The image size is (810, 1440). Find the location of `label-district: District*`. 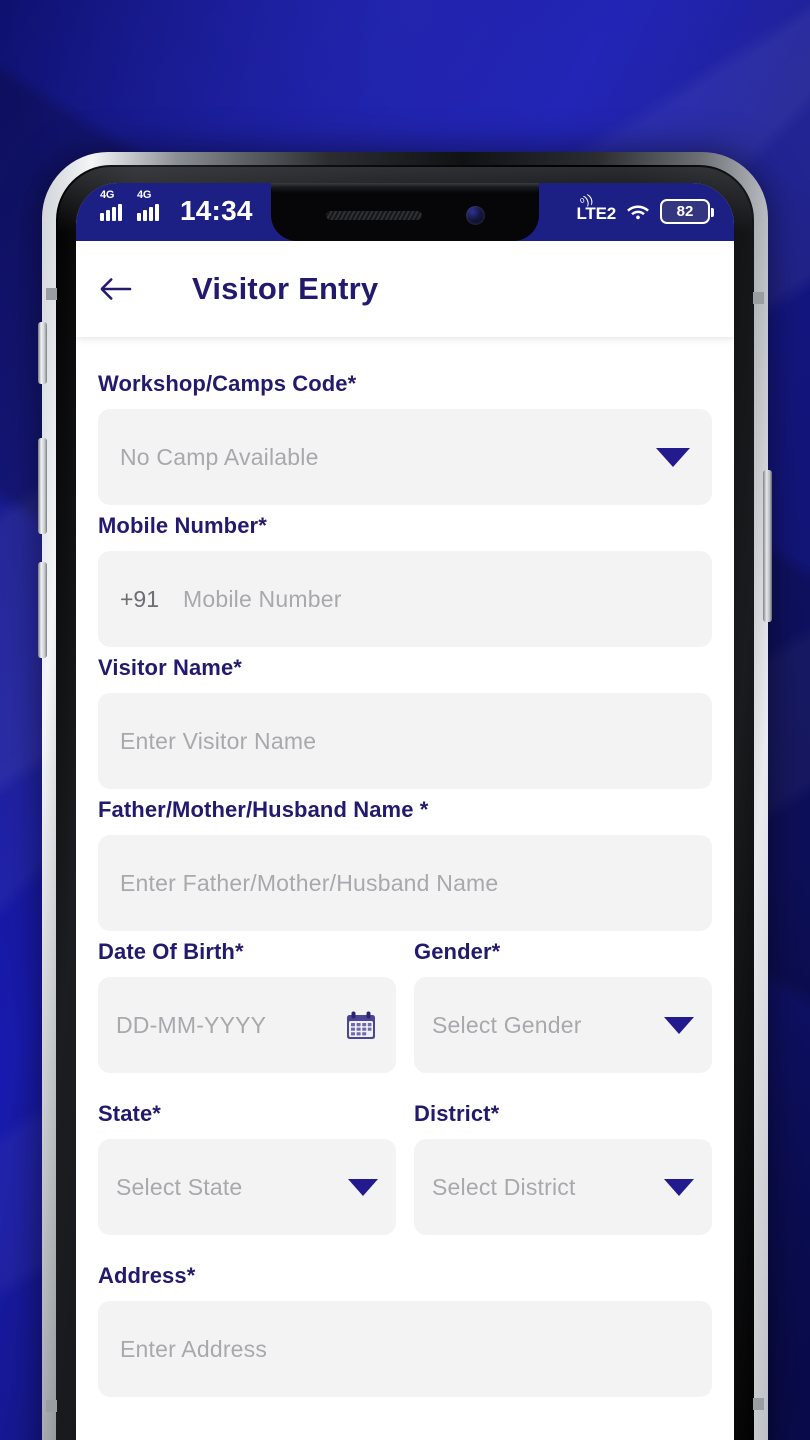

label-district: District* is located at coordinates (563, 1114).